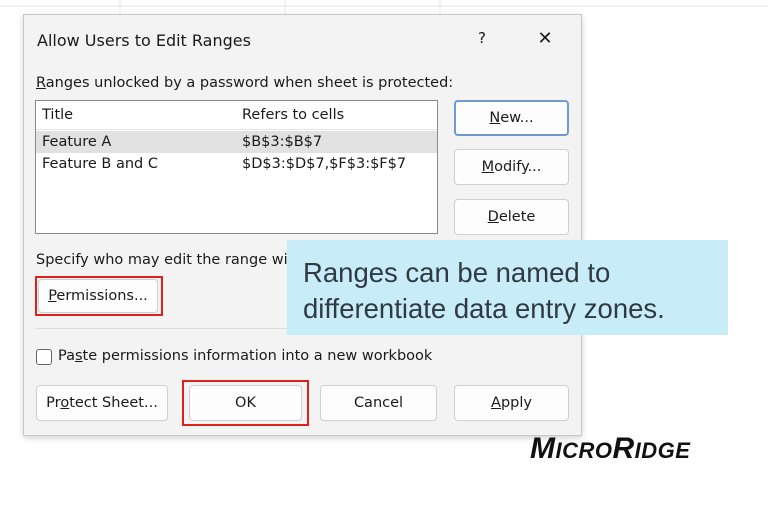 This screenshot has height=517, width=768. Describe the element at coordinates (482, 41) in the screenshot. I see `help-icon: ?` at that location.